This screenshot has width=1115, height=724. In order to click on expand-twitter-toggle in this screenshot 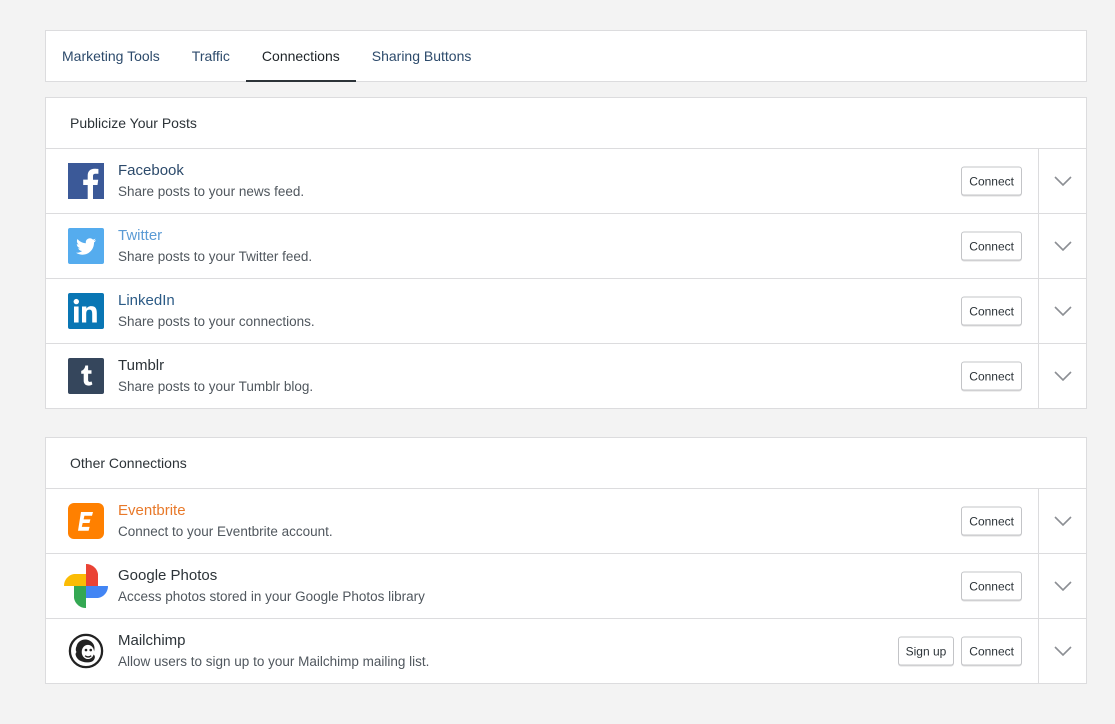, I will do `click(1062, 246)`.